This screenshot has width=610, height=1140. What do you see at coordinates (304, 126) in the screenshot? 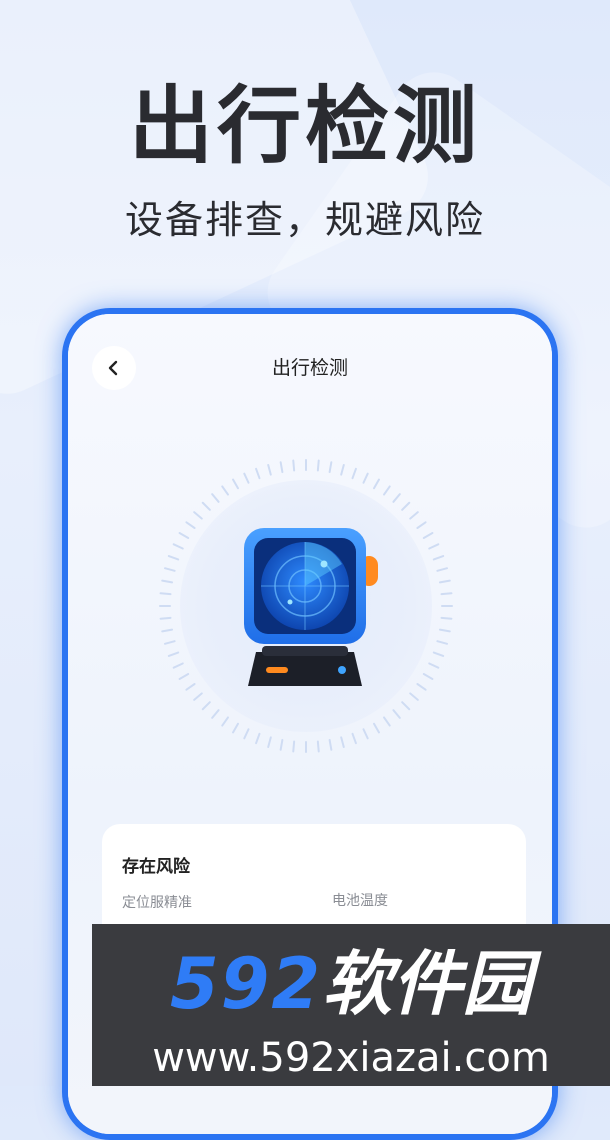
I see `hero-title: 出行检测` at bounding box center [304, 126].